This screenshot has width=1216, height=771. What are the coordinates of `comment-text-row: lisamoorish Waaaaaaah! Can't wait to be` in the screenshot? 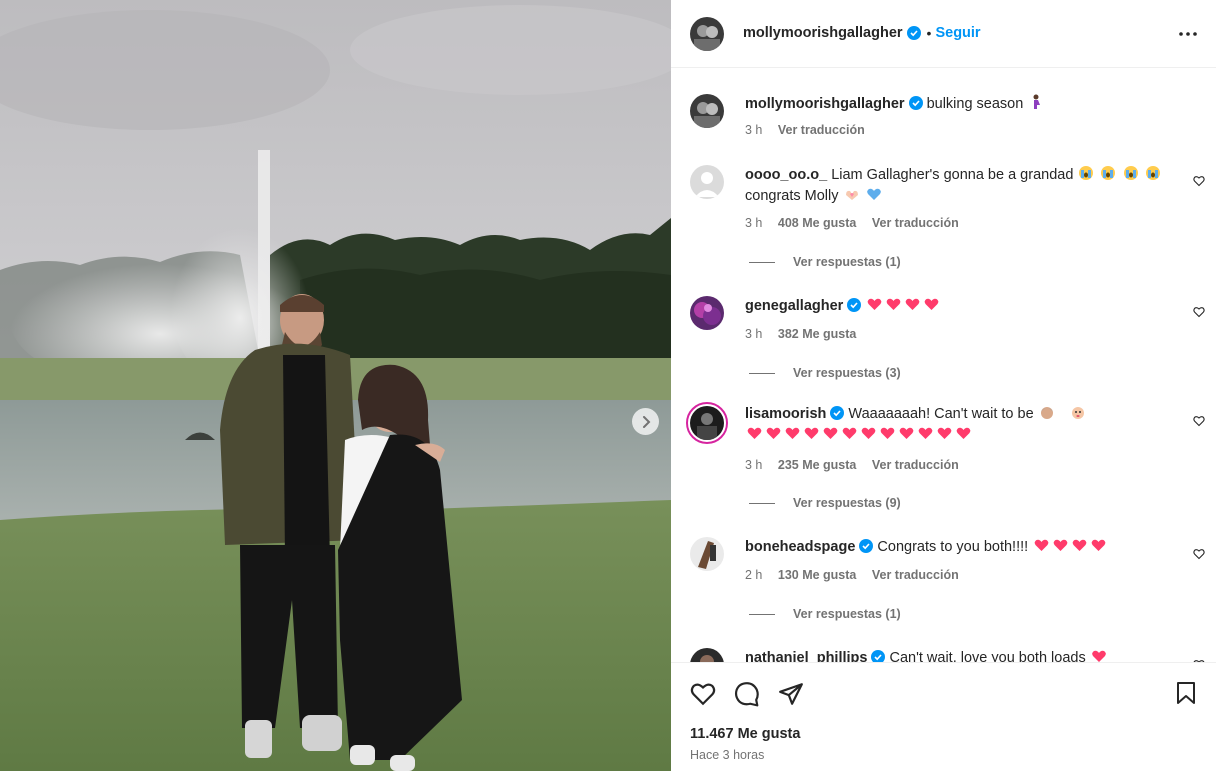 It's located at (965, 425).